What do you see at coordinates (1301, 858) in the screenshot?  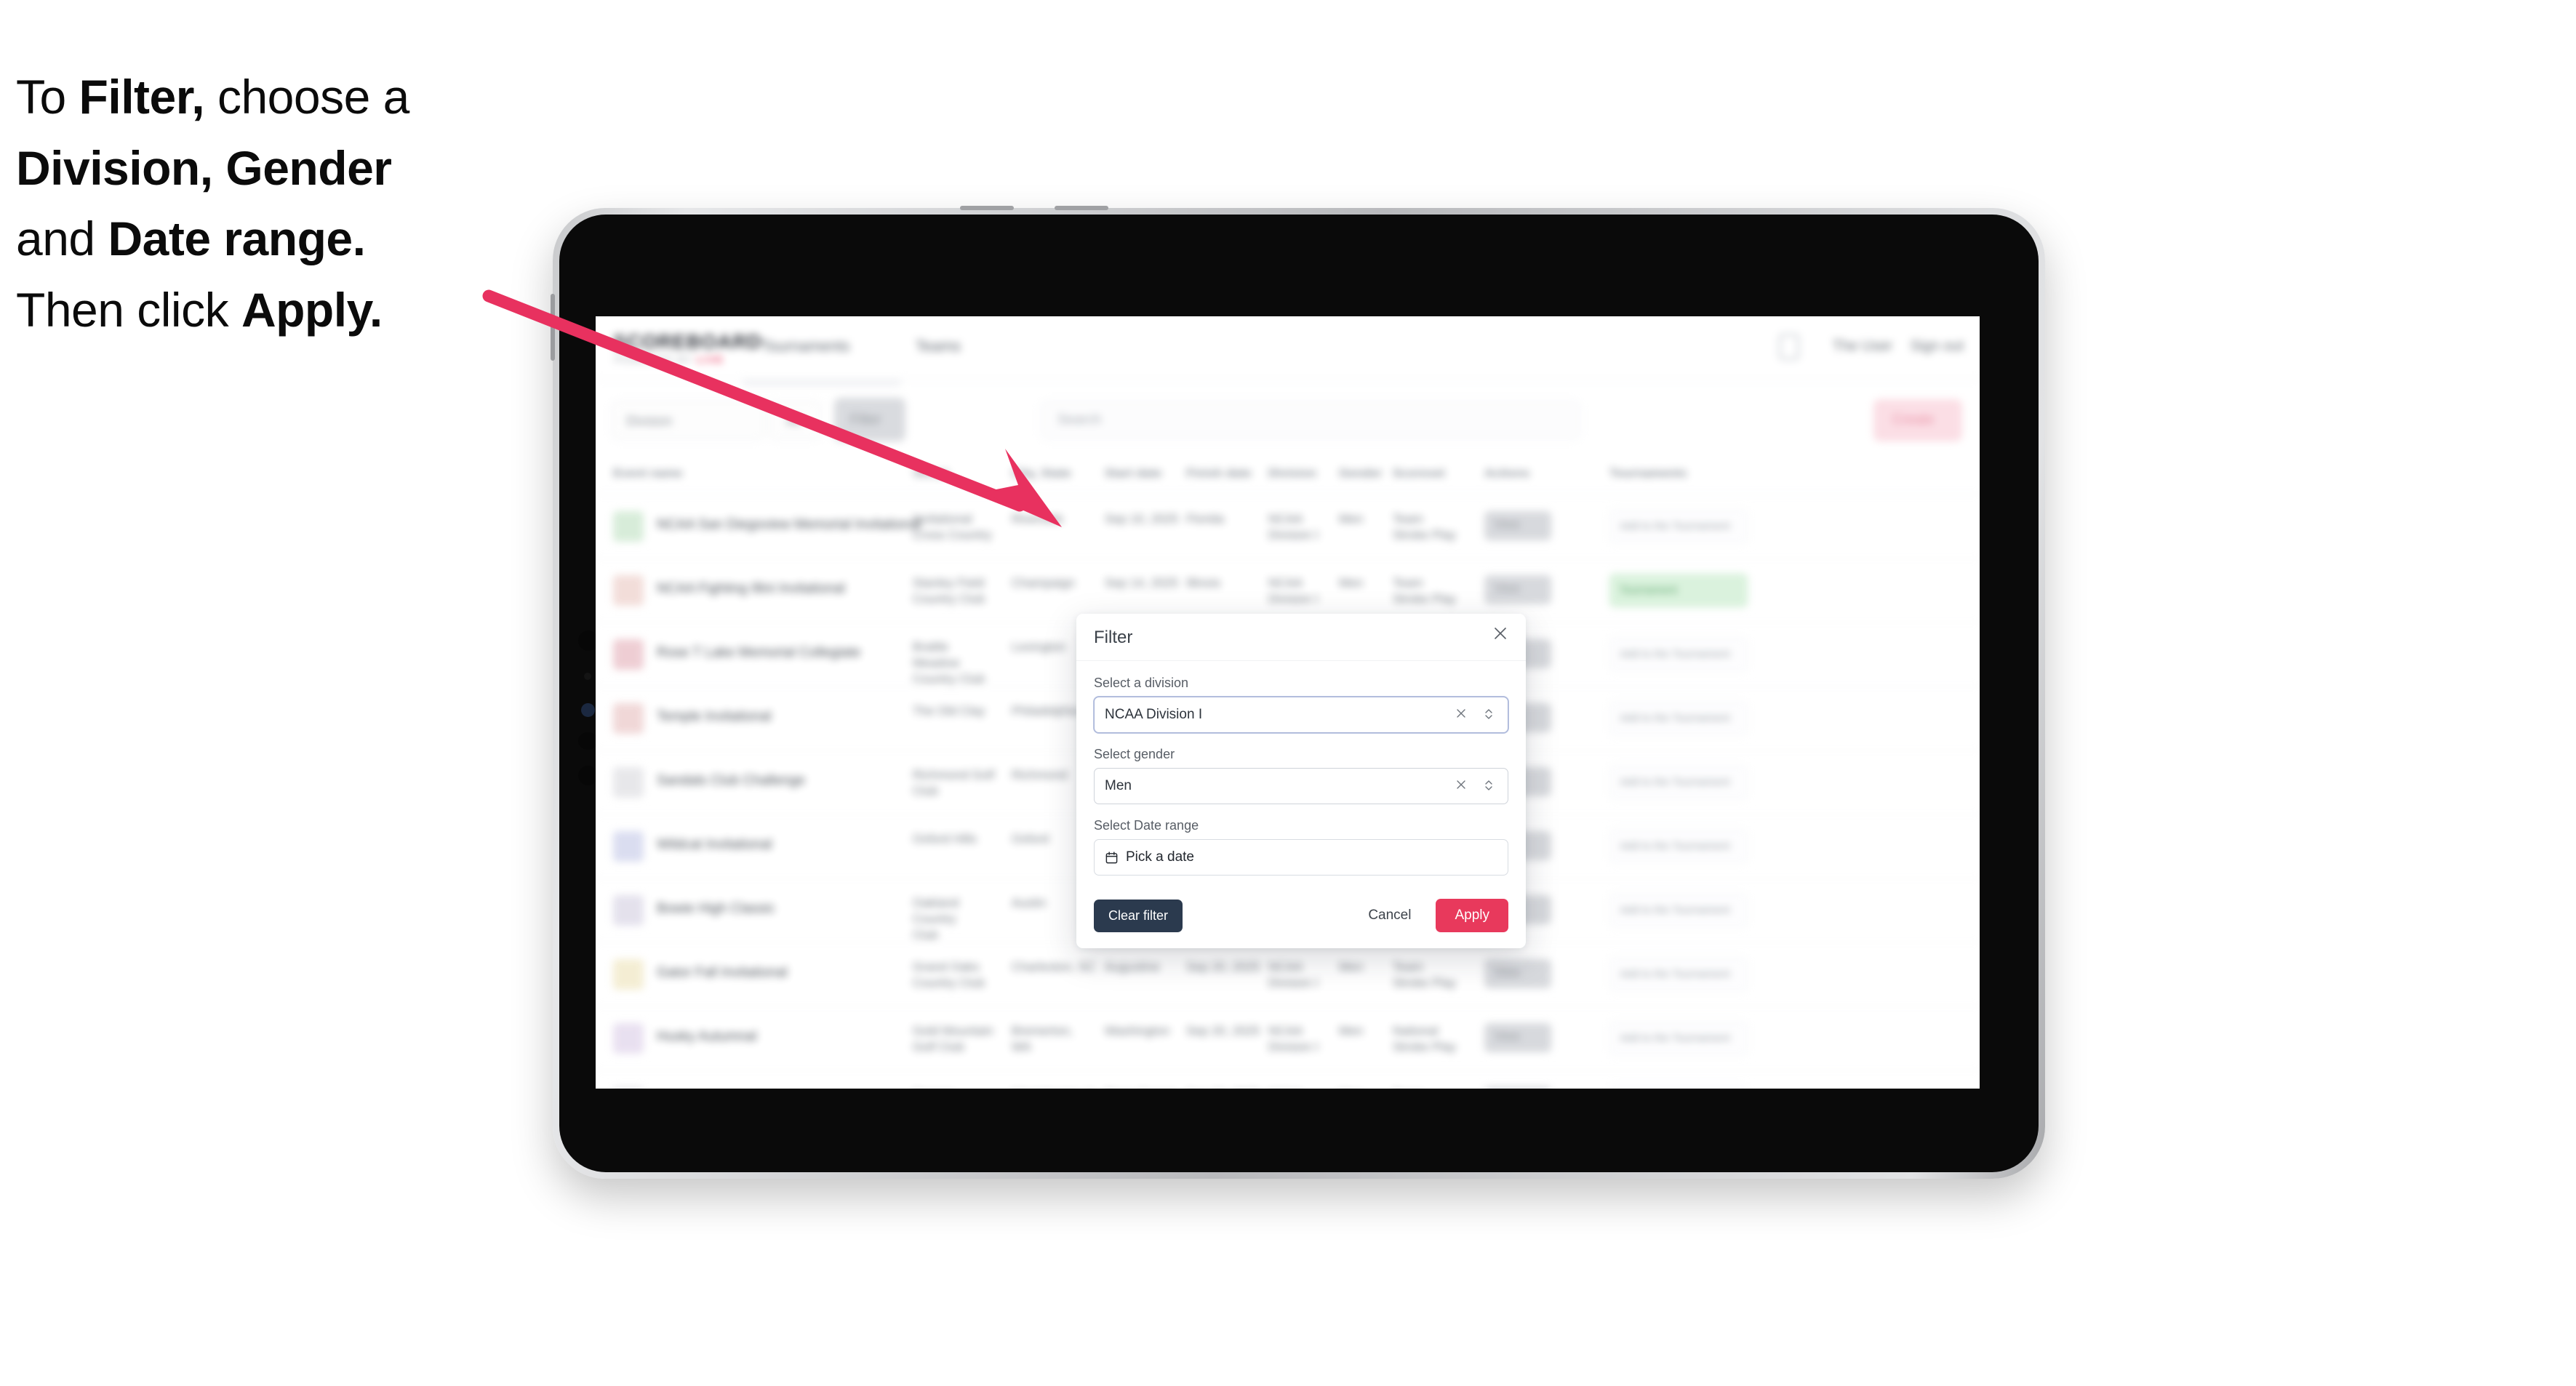 I see `date-range-picker: Pick a date` at bounding box center [1301, 858].